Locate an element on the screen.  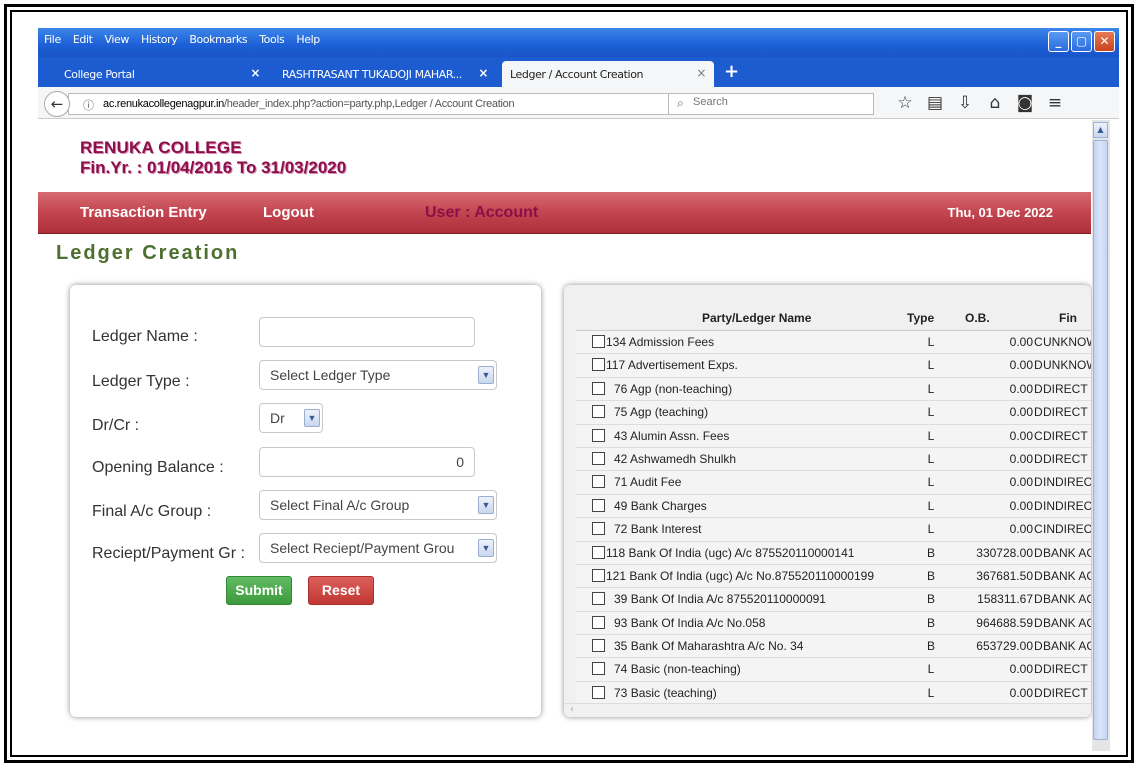
tab-ledger-creation: Ledger / Account Creation × is located at coordinates (608, 74).